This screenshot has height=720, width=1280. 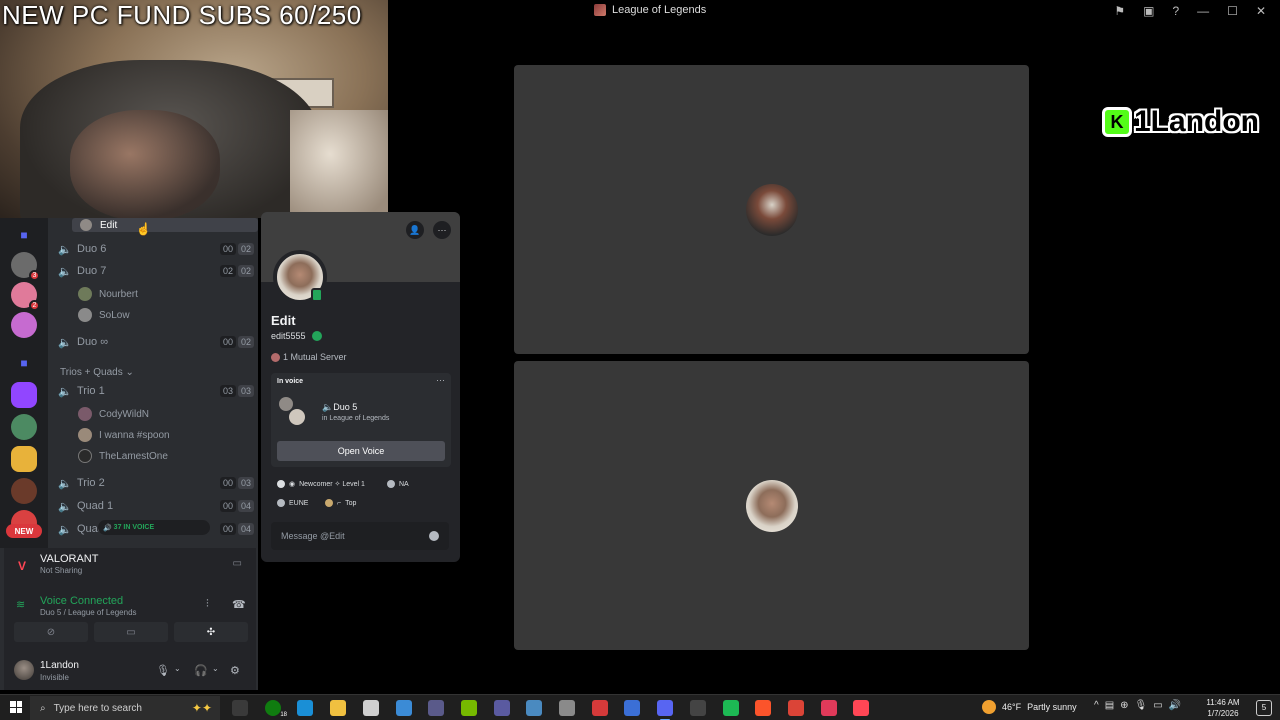 I want to click on store-icon, so click(x=404, y=708).